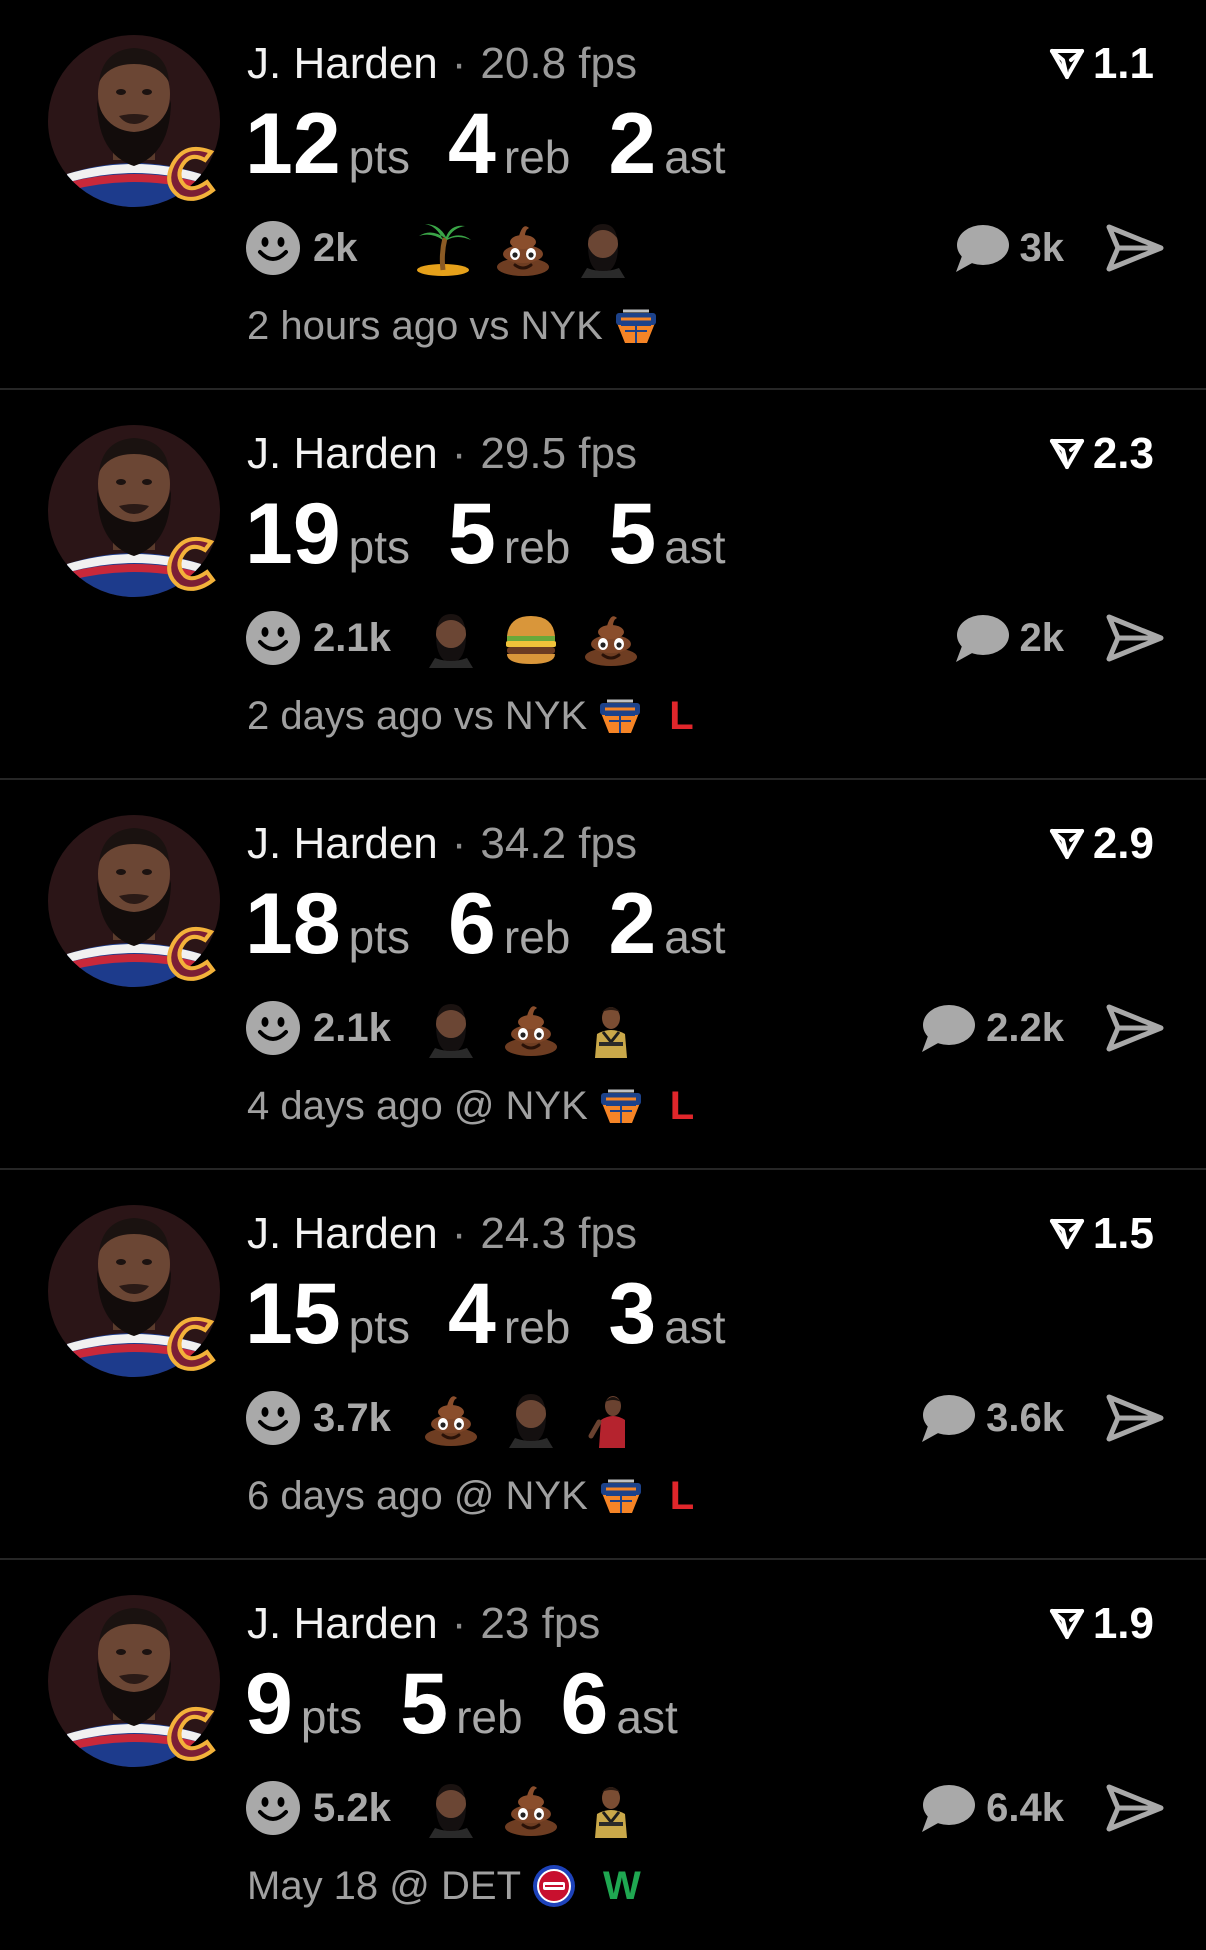 This screenshot has height=1950, width=1206. Describe the element at coordinates (1123, 63) in the screenshot. I see `rating-value: 1.1` at that location.